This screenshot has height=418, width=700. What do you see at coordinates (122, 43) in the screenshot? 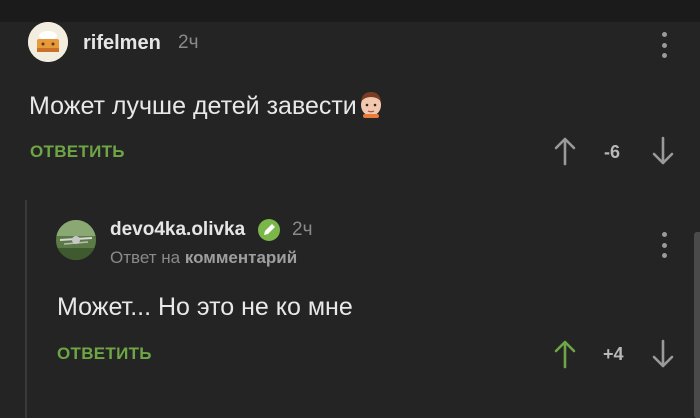
I see `comment-author: rifelmen` at bounding box center [122, 43].